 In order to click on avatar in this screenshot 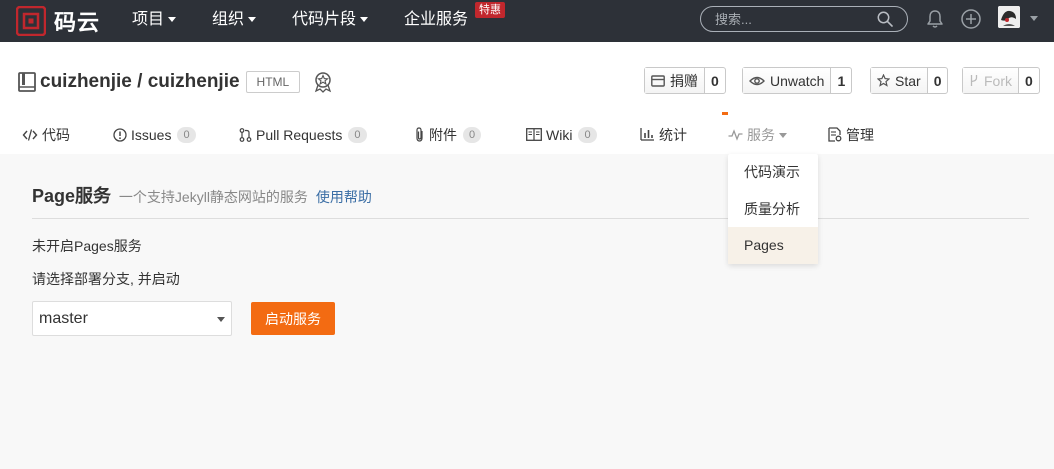, I will do `click(1009, 17)`.